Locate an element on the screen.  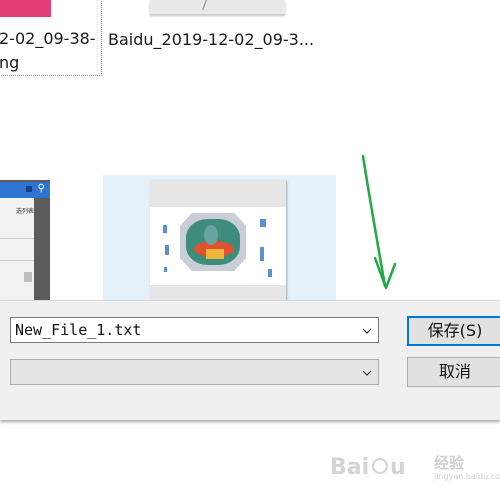
save-button: 保存(S) is located at coordinates (453, 331).